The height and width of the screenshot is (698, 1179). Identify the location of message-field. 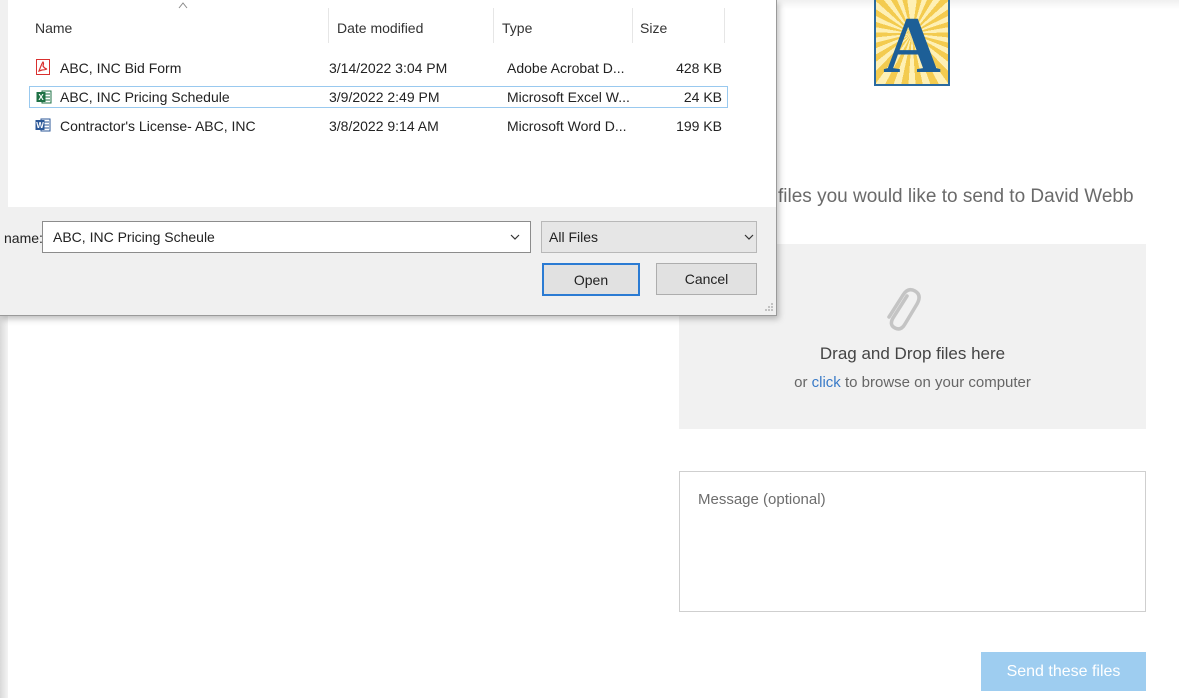
(912, 541).